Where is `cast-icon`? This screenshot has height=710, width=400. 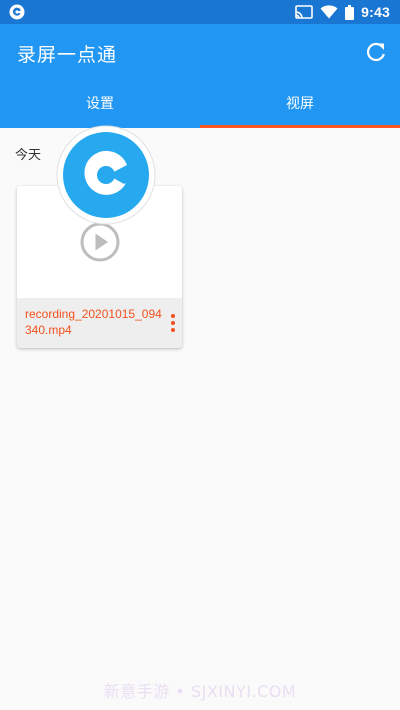
cast-icon is located at coordinates (304, 12).